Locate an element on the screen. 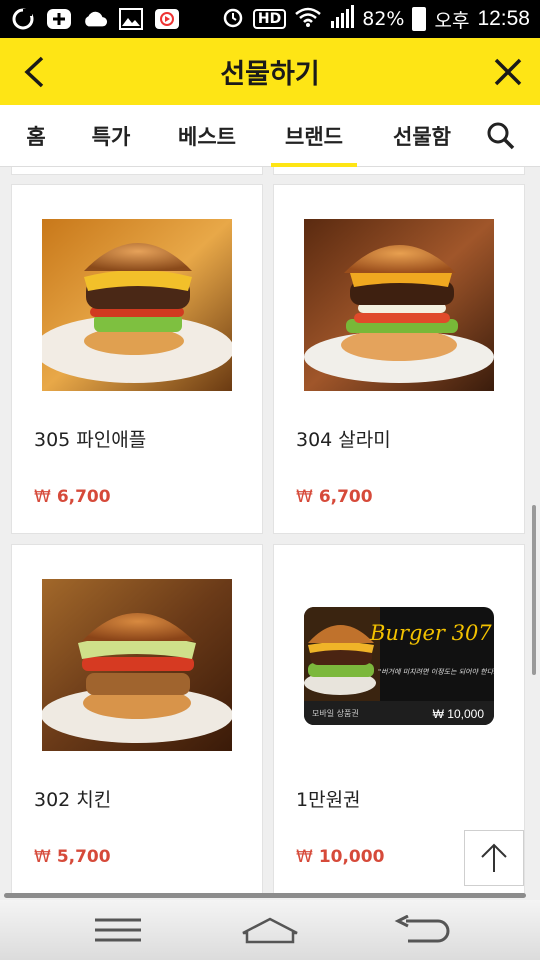  home-icon is located at coordinates (270, 930).